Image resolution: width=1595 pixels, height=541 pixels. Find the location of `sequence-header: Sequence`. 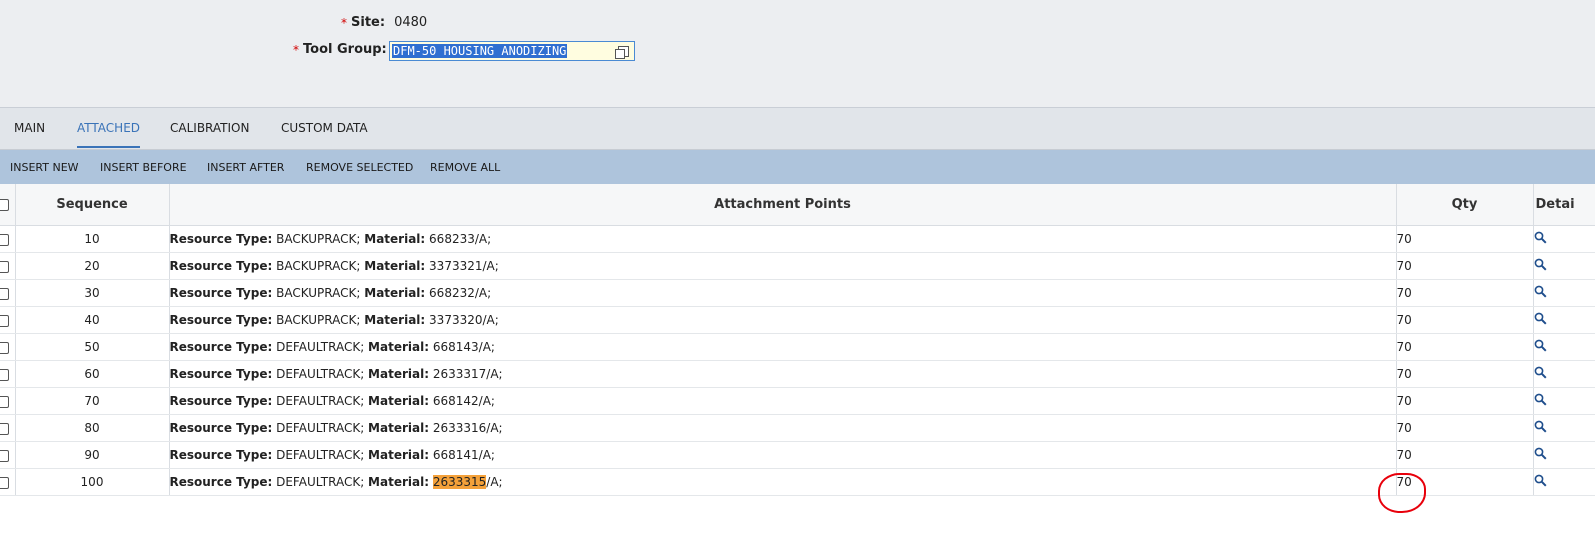

sequence-header: Sequence is located at coordinates (92, 205).